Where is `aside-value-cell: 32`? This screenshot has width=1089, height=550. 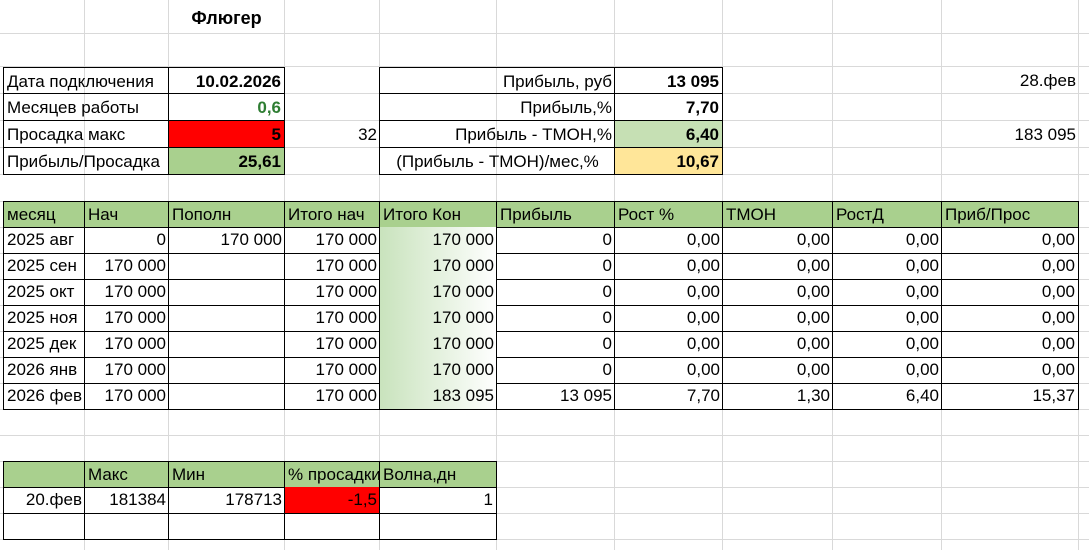
aside-value-cell: 32 is located at coordinates (332, 134).